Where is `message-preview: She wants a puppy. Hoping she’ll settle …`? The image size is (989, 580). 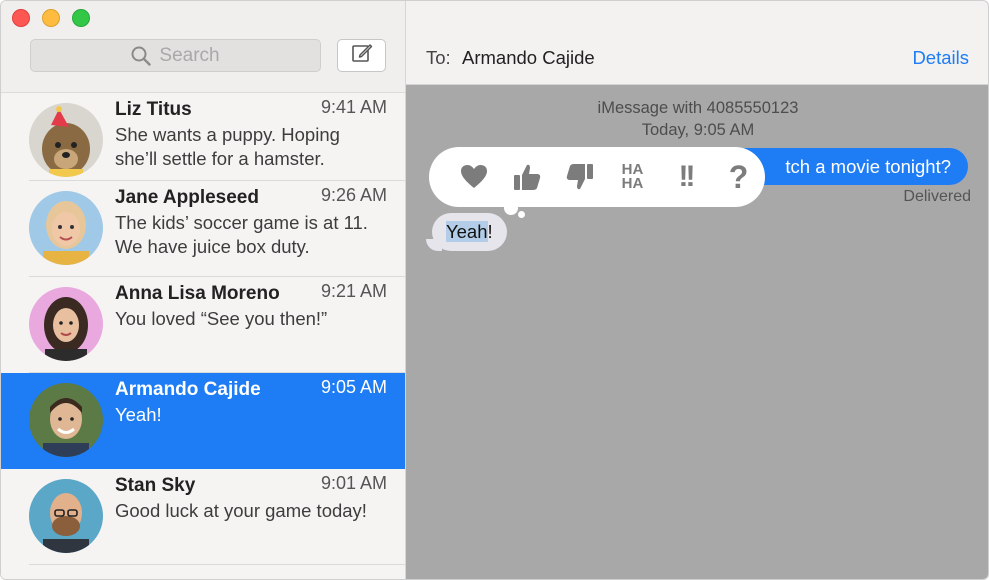
message-preview: She wants a puppy. Hoping she’ll settle … is located at coordinates (227, 146).